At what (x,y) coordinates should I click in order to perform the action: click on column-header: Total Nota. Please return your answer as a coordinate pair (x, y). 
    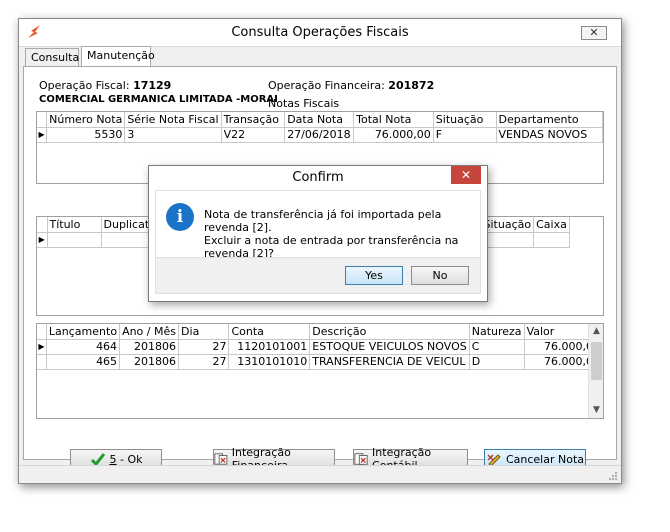
    Looking at the image, I should click on (393, 120).